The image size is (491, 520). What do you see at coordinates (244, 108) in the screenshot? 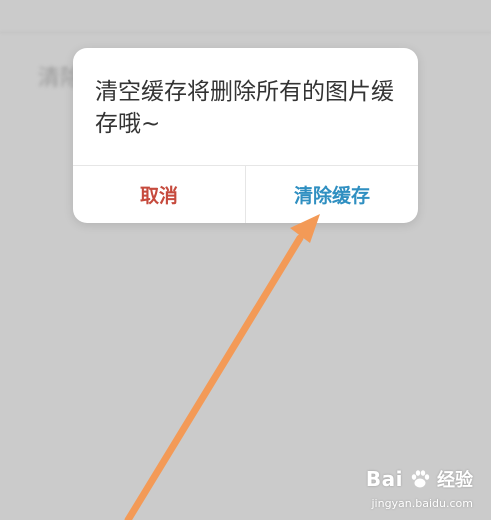
I see `dialog-message: 清空缓存将删除所有的图片缓存哦~` at bounding box center [244, 108].